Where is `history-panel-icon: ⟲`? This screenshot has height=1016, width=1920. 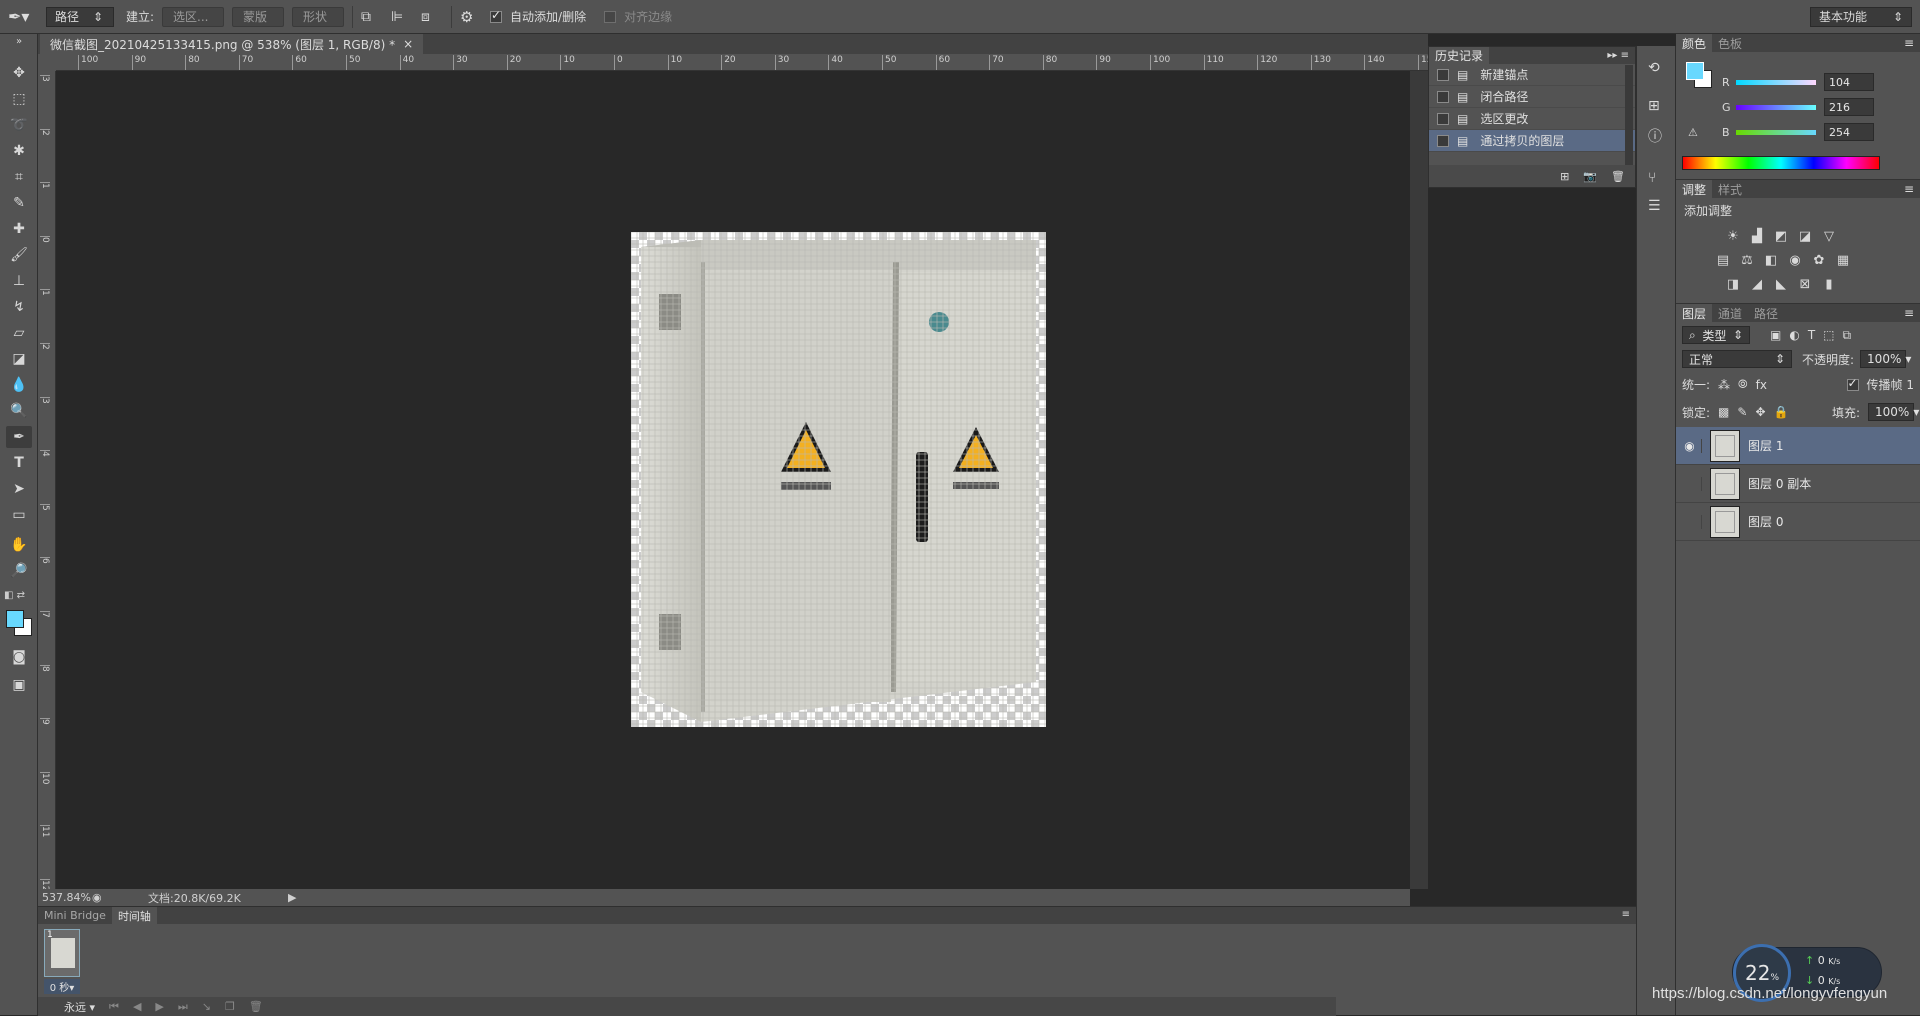
history-panel-icon: ⟲ is located at coordinates (1654, 68).